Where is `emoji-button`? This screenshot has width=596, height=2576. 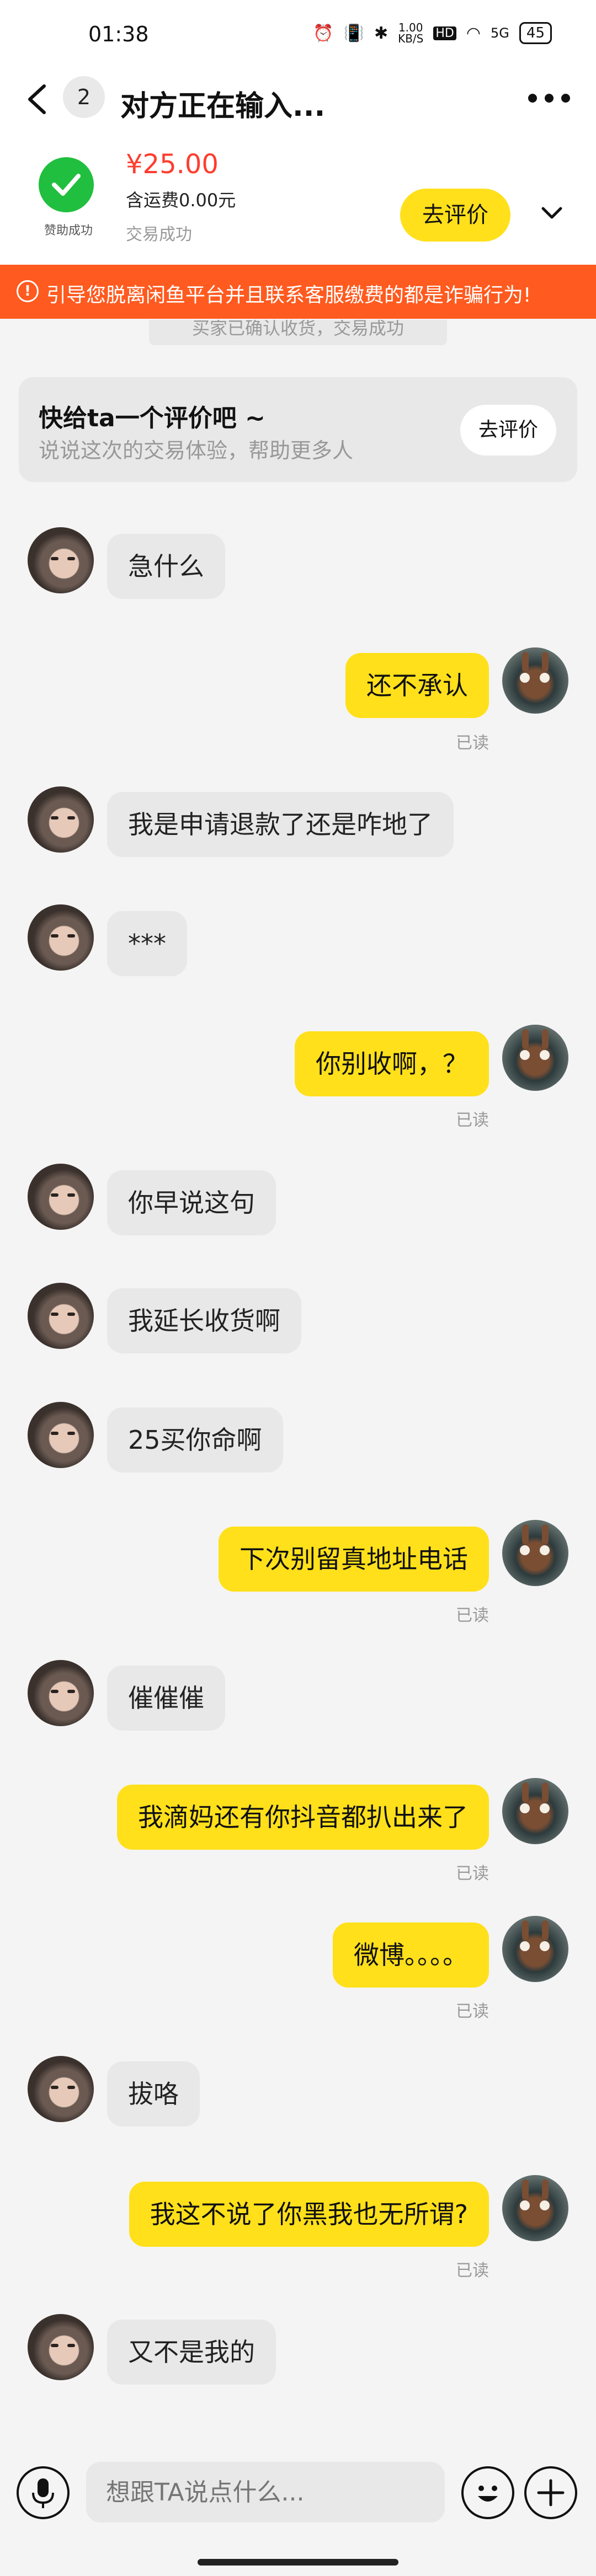
emoji-button is located at coordinates (487, 2492).